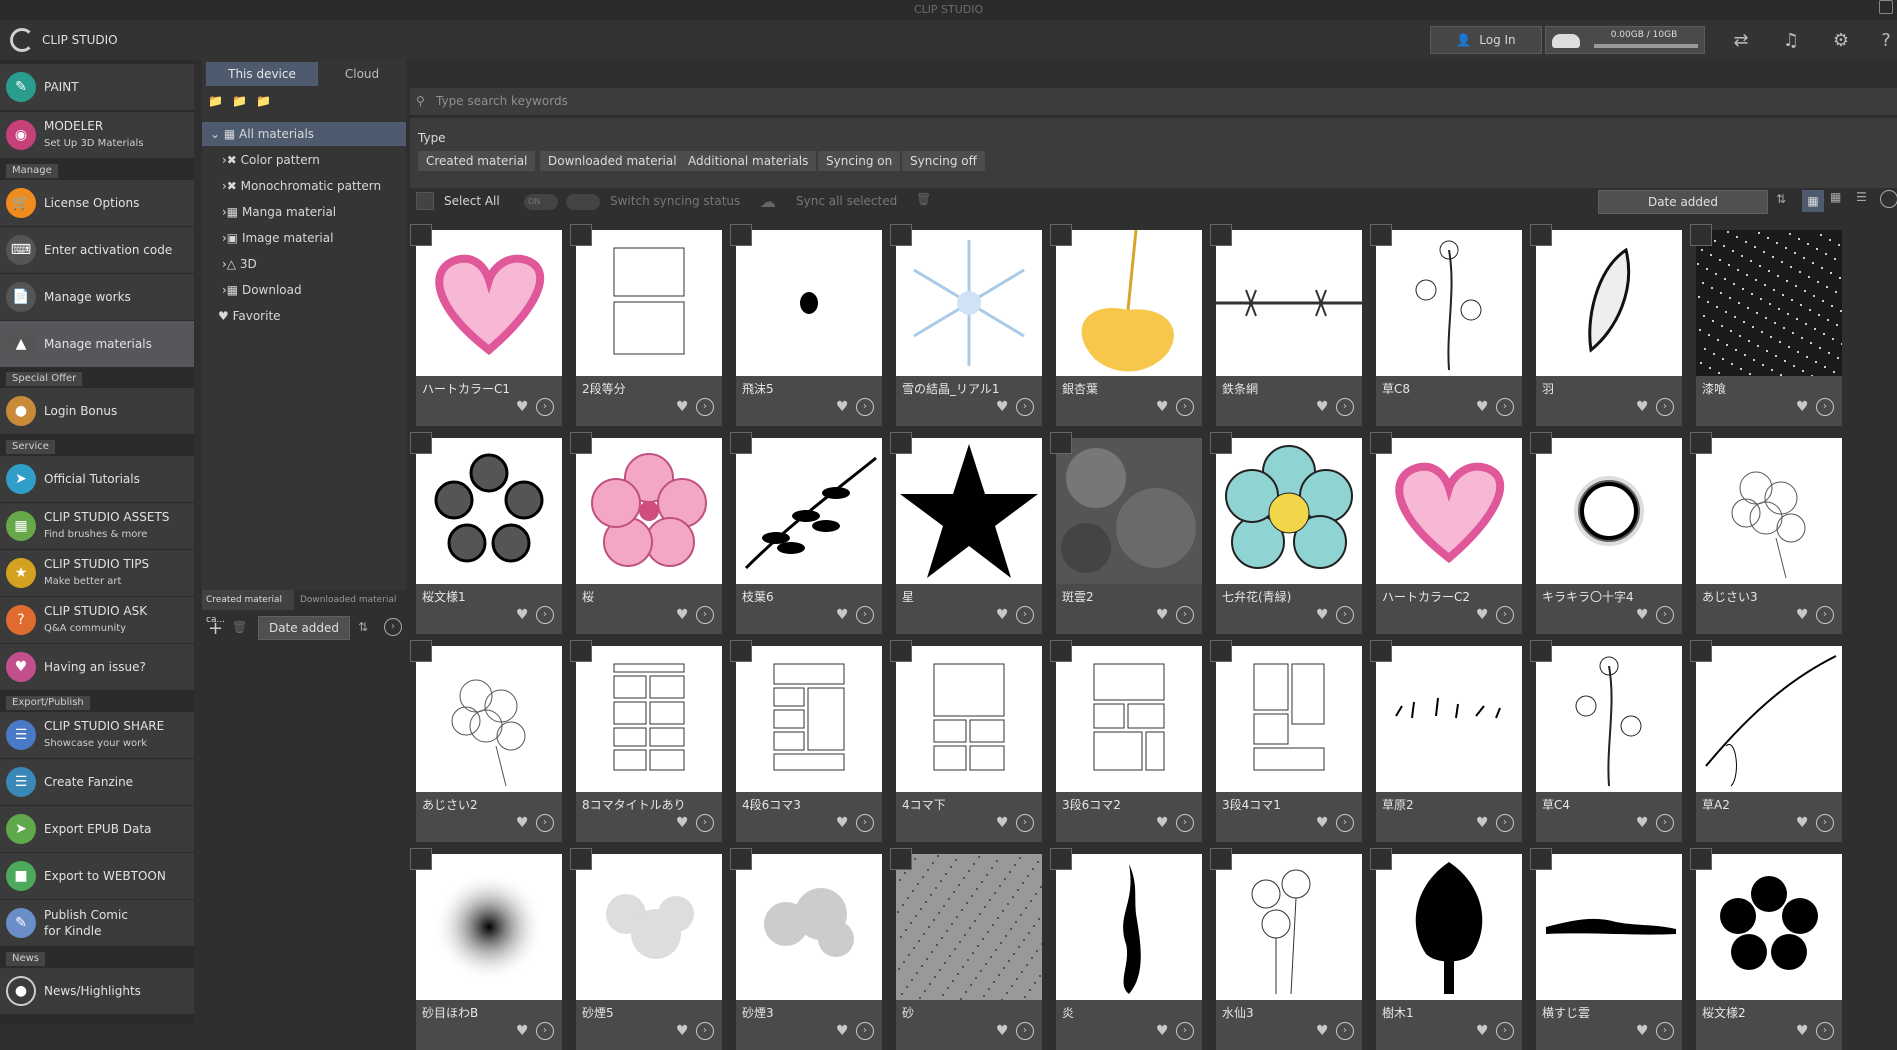 Image resolution: width=1897 pixels, height=1050 pixels. What do you see at coordinates (97, 479) in the screenshot?
I see `sidebar-item-tutorials: ➤ Official Tutorials` at bounding box center [97, 479].